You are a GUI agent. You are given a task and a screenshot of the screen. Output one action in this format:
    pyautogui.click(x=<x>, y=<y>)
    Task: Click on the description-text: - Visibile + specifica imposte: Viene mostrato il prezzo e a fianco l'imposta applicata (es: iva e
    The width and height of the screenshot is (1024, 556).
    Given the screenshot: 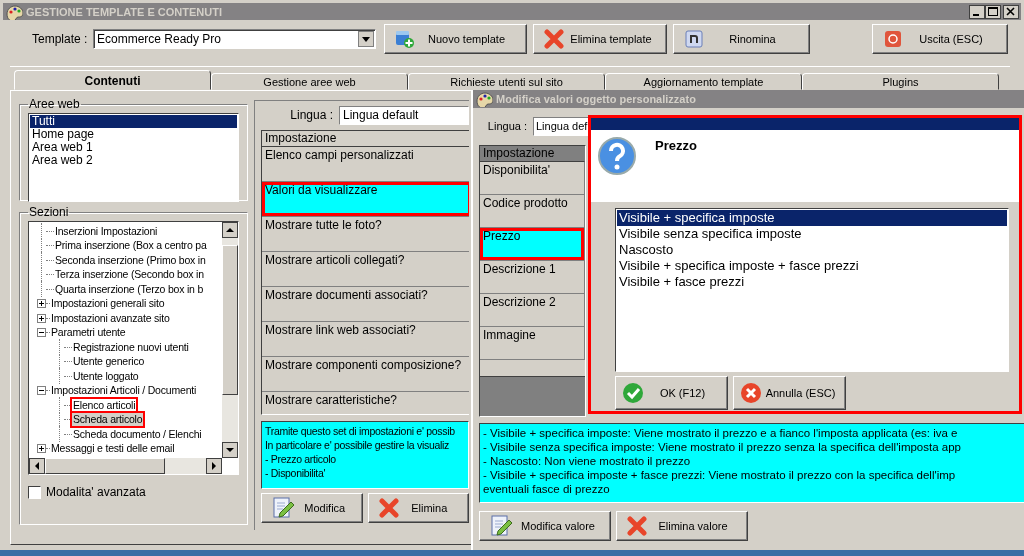 What is the action you would take?
    pyautogui.click(x=721, y=433)
    